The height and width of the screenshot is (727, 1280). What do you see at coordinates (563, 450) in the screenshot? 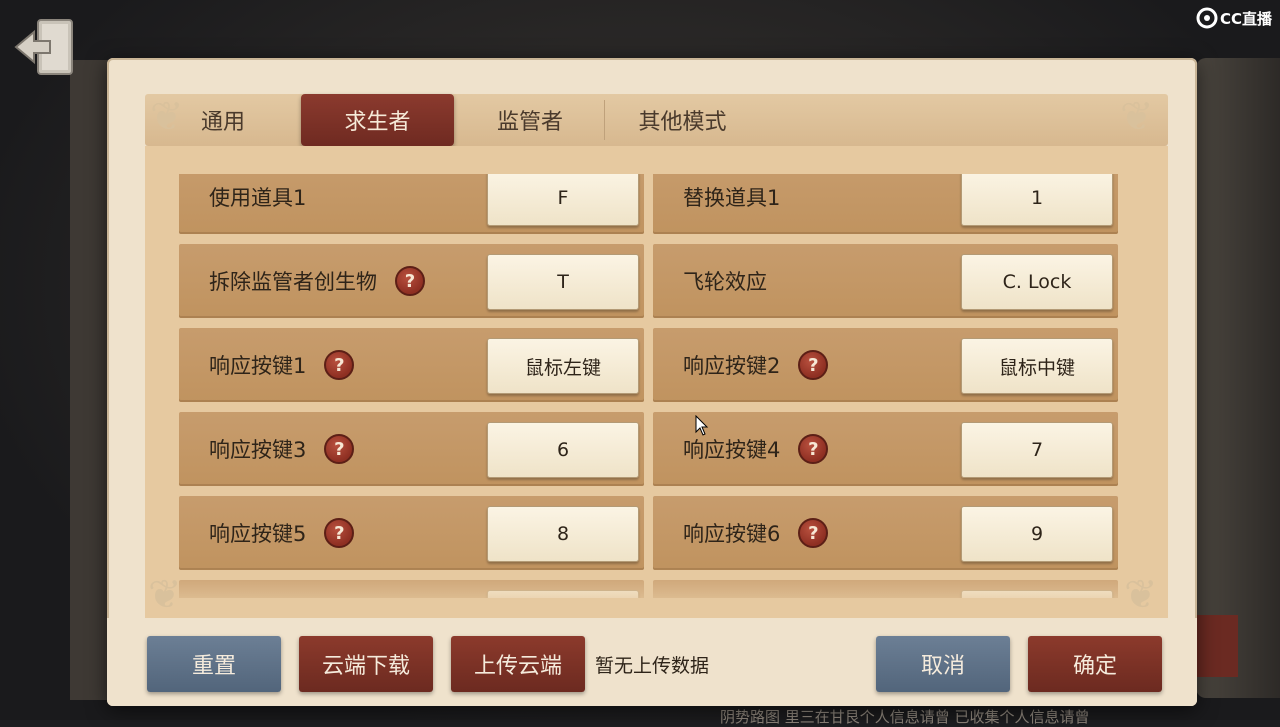
I see `key-binding-button: 6` at bounding box center [563, 450].